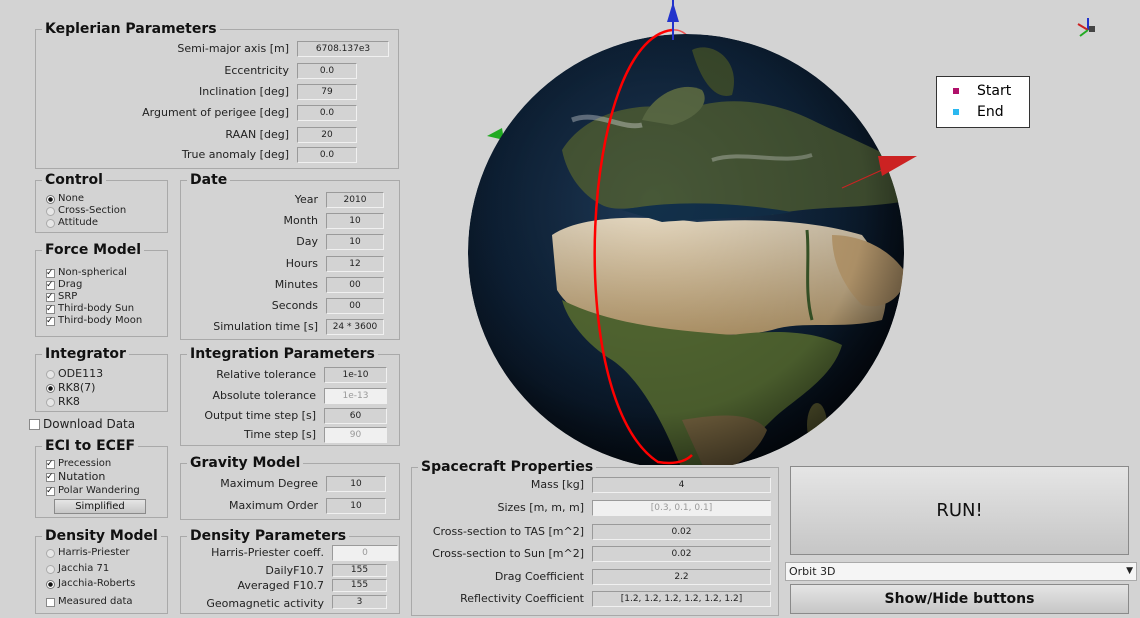  Describe the element at coordinates (266, 374) in the screenshot. I see `relative-tolerance-label: Relative tolerance` at that location.